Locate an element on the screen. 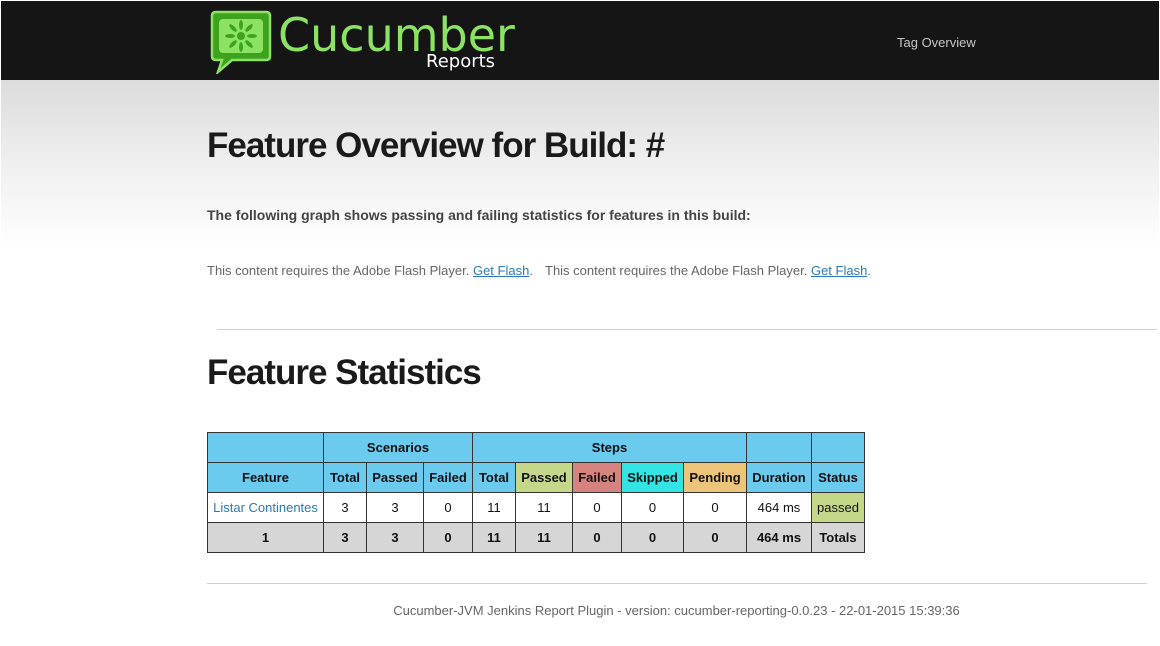 The image size is (1160, 646). status-badge: passed is located at coordinates (838, 507).